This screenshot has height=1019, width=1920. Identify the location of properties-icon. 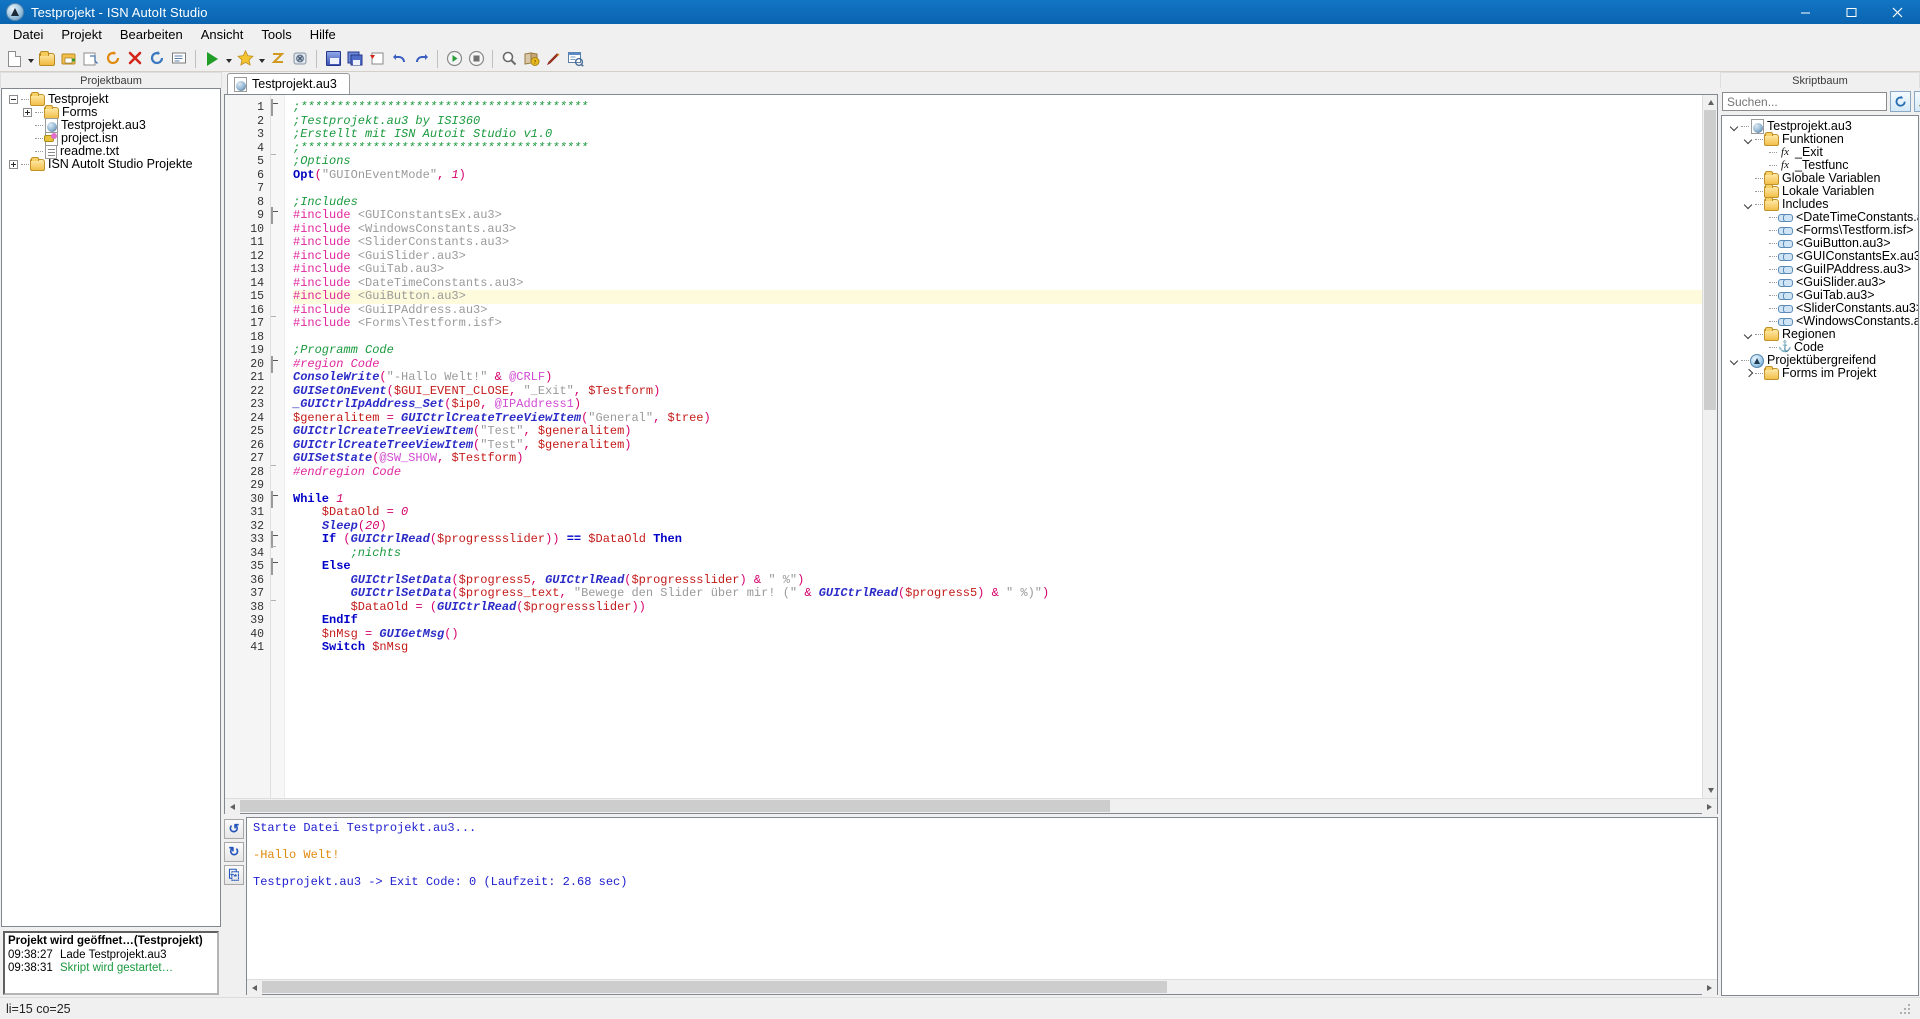
(179, 59).